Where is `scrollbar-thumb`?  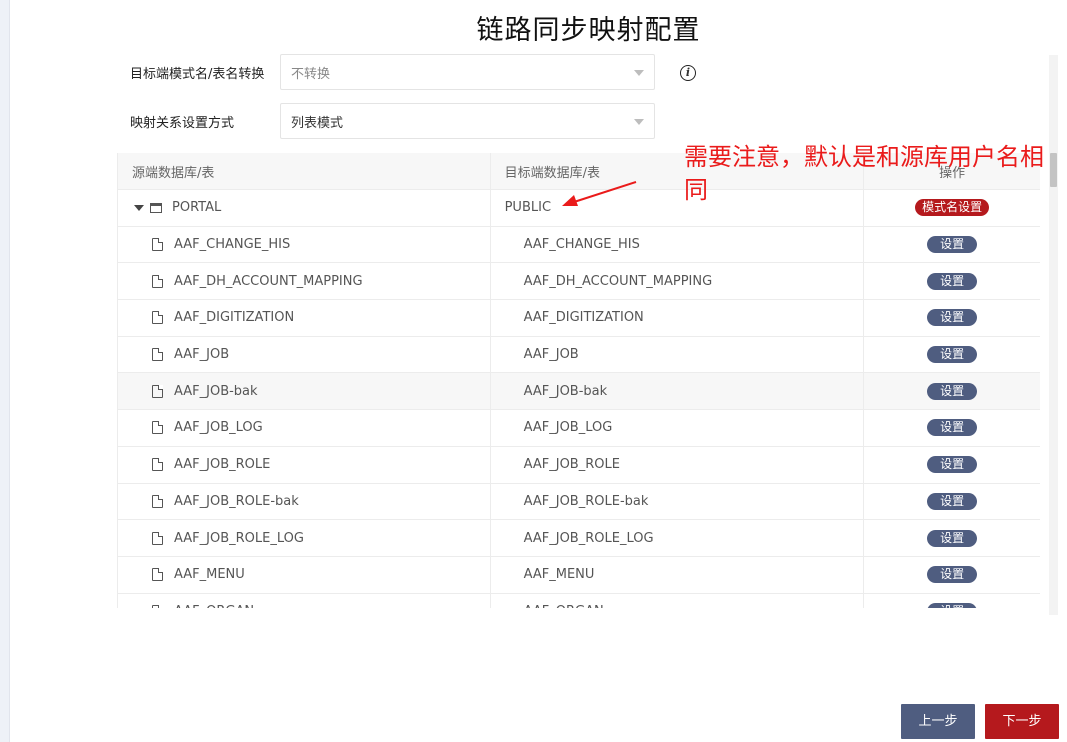 scrollbar-thumb is located at coordinates (1053, 170).